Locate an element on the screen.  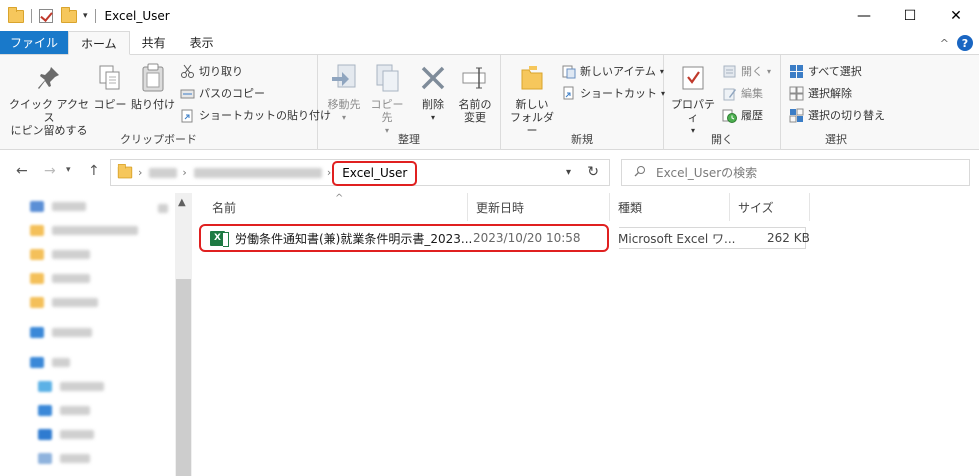
select-none-button: 選択解除 is located at coordinates (820, 93).